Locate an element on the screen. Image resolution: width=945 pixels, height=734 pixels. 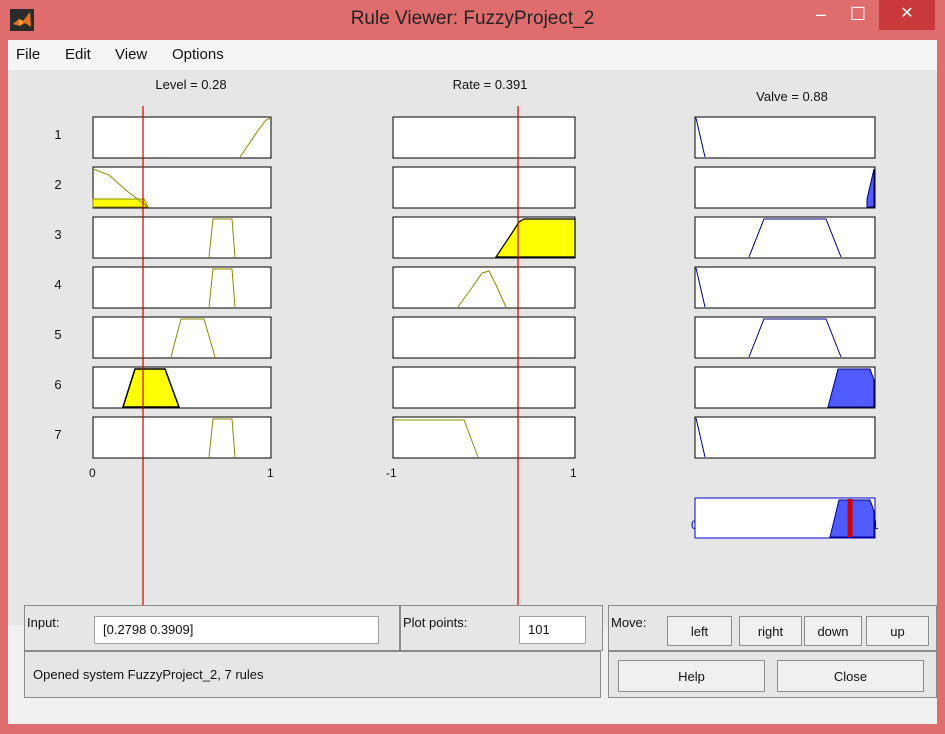
move-label: Move: is located at coordinates (629, 622).